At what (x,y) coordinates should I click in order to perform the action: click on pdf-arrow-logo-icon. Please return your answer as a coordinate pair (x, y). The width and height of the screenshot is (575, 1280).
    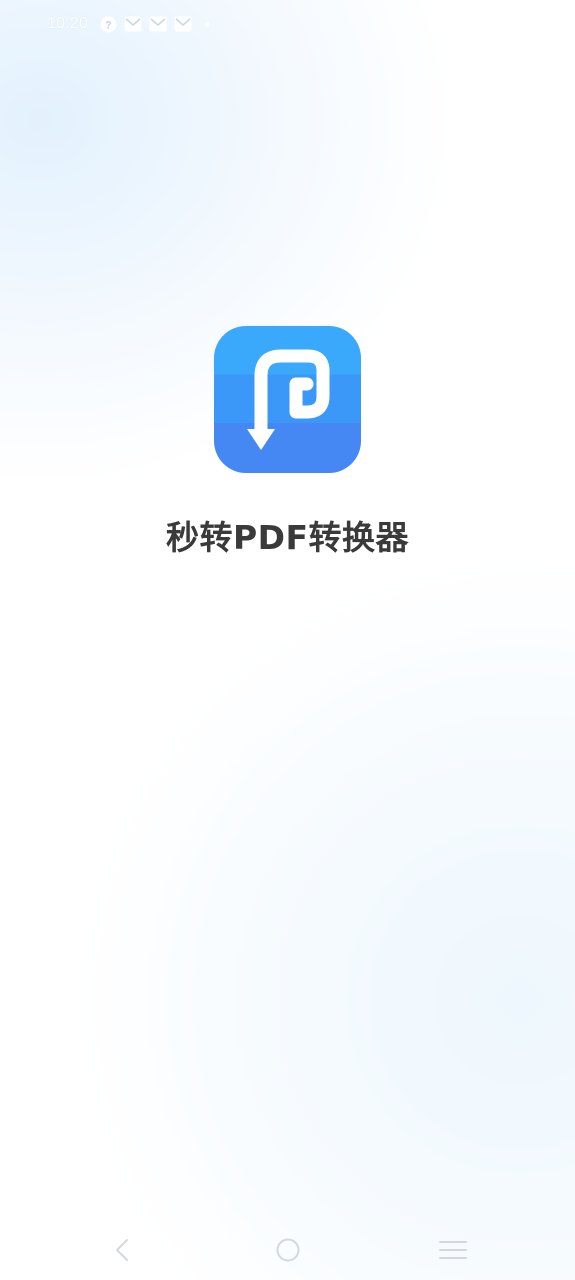
    Looking at the image, I should click on (287, 399).